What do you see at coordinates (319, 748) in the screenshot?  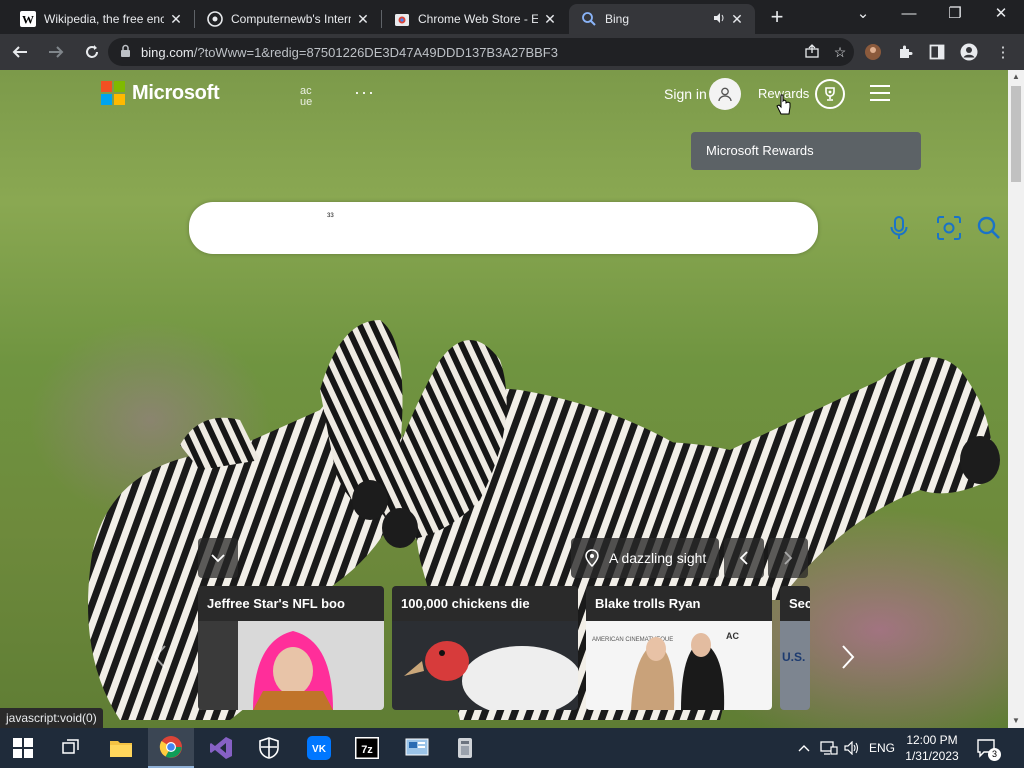 I see `vk-button: VK` at bounding box center [319, 748].